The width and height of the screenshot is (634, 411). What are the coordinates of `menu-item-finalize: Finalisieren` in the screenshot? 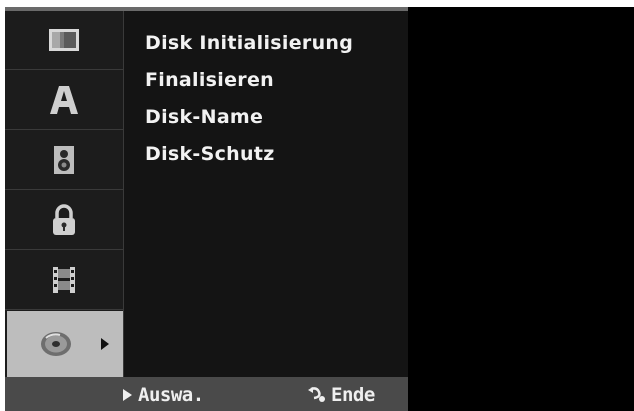 It's located at (249, 87).